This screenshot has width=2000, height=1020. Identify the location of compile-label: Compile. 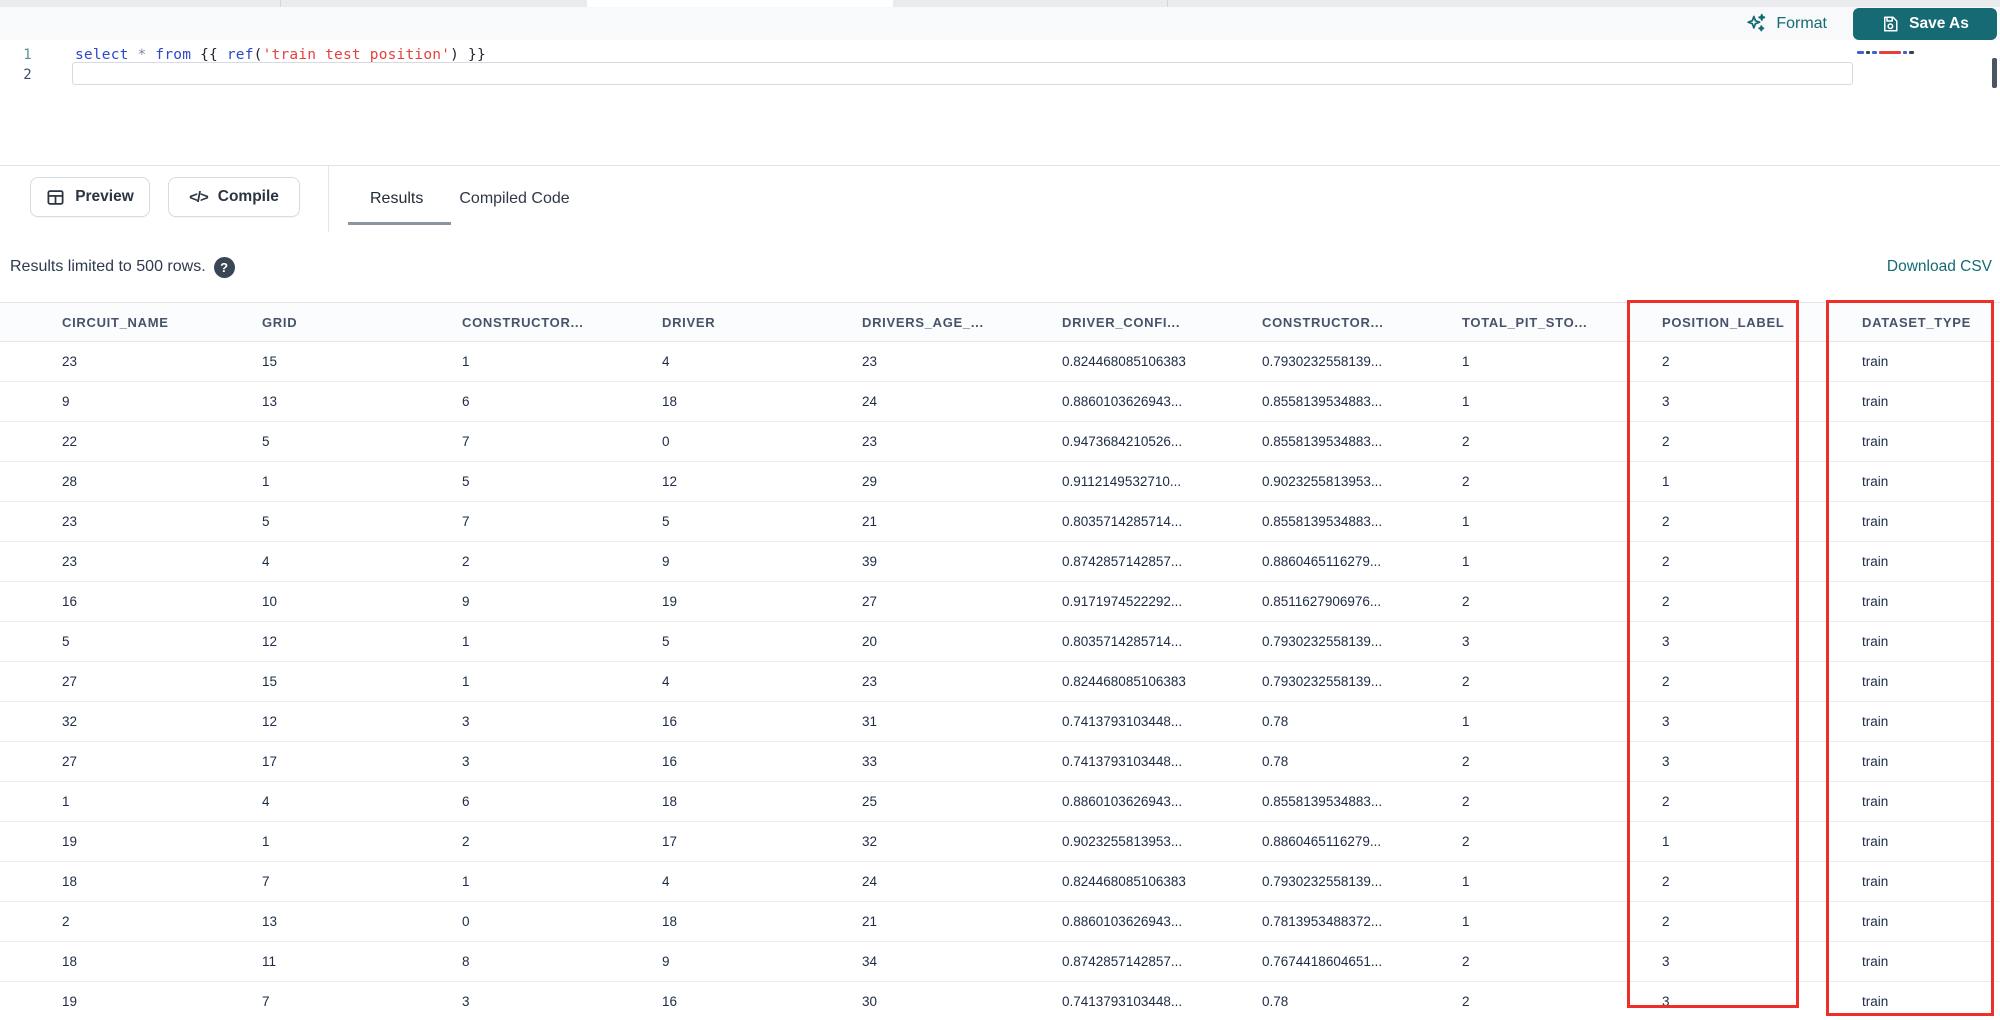
(248, 196).